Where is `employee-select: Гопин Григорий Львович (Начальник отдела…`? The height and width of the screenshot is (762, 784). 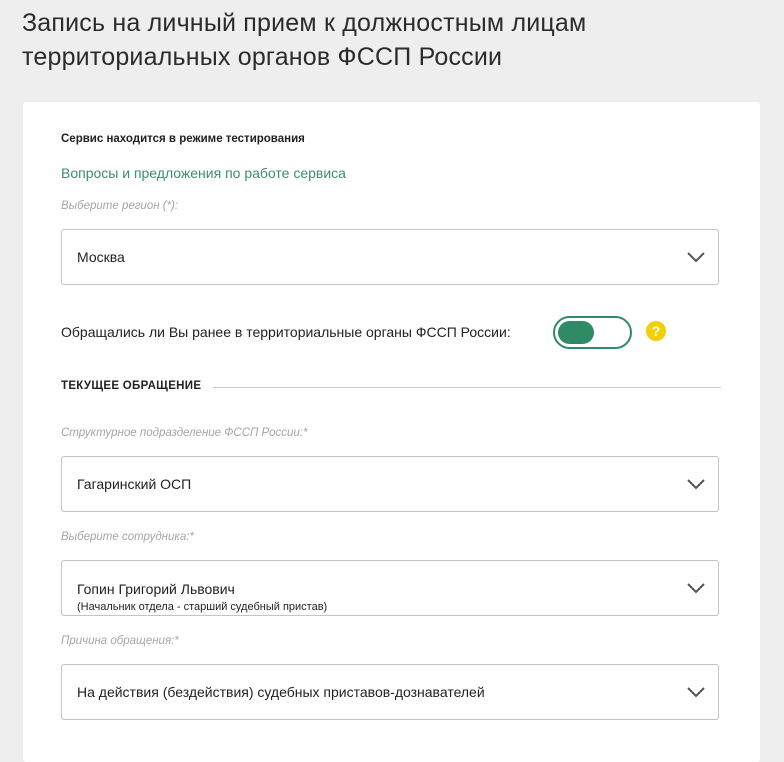
employee-select: Гопин Григорий Львович (Начальник отдела… is located at coordinates (390, 588).